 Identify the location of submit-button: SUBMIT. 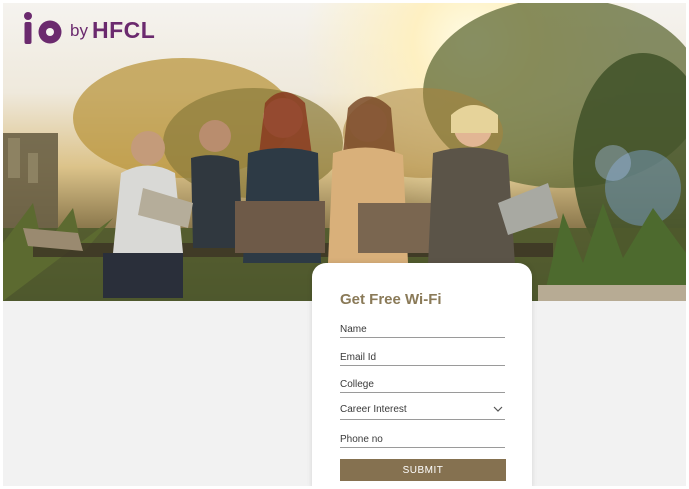
(423, 470).